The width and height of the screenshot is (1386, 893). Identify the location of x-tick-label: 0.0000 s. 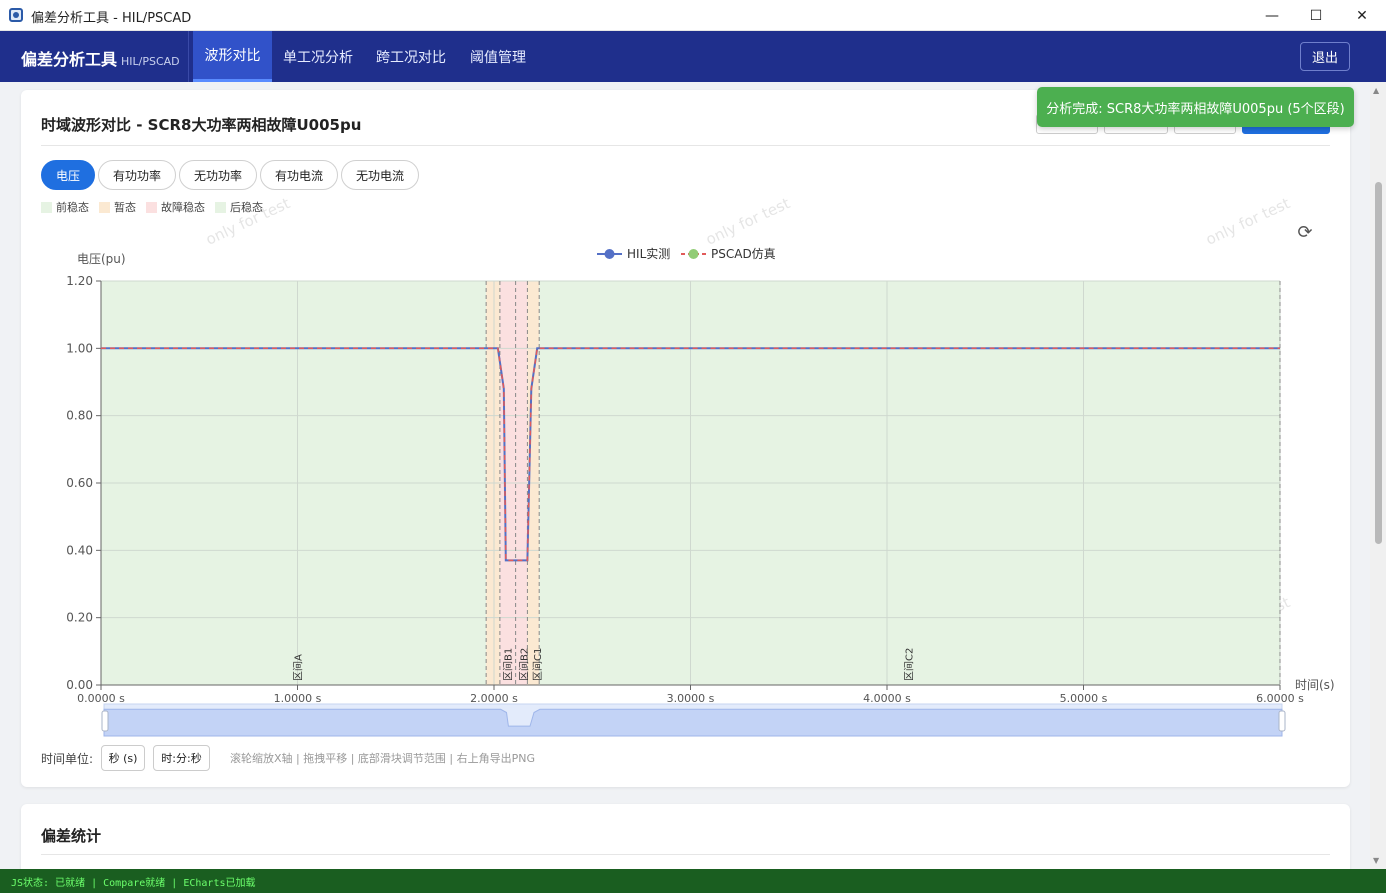
(101, 698).